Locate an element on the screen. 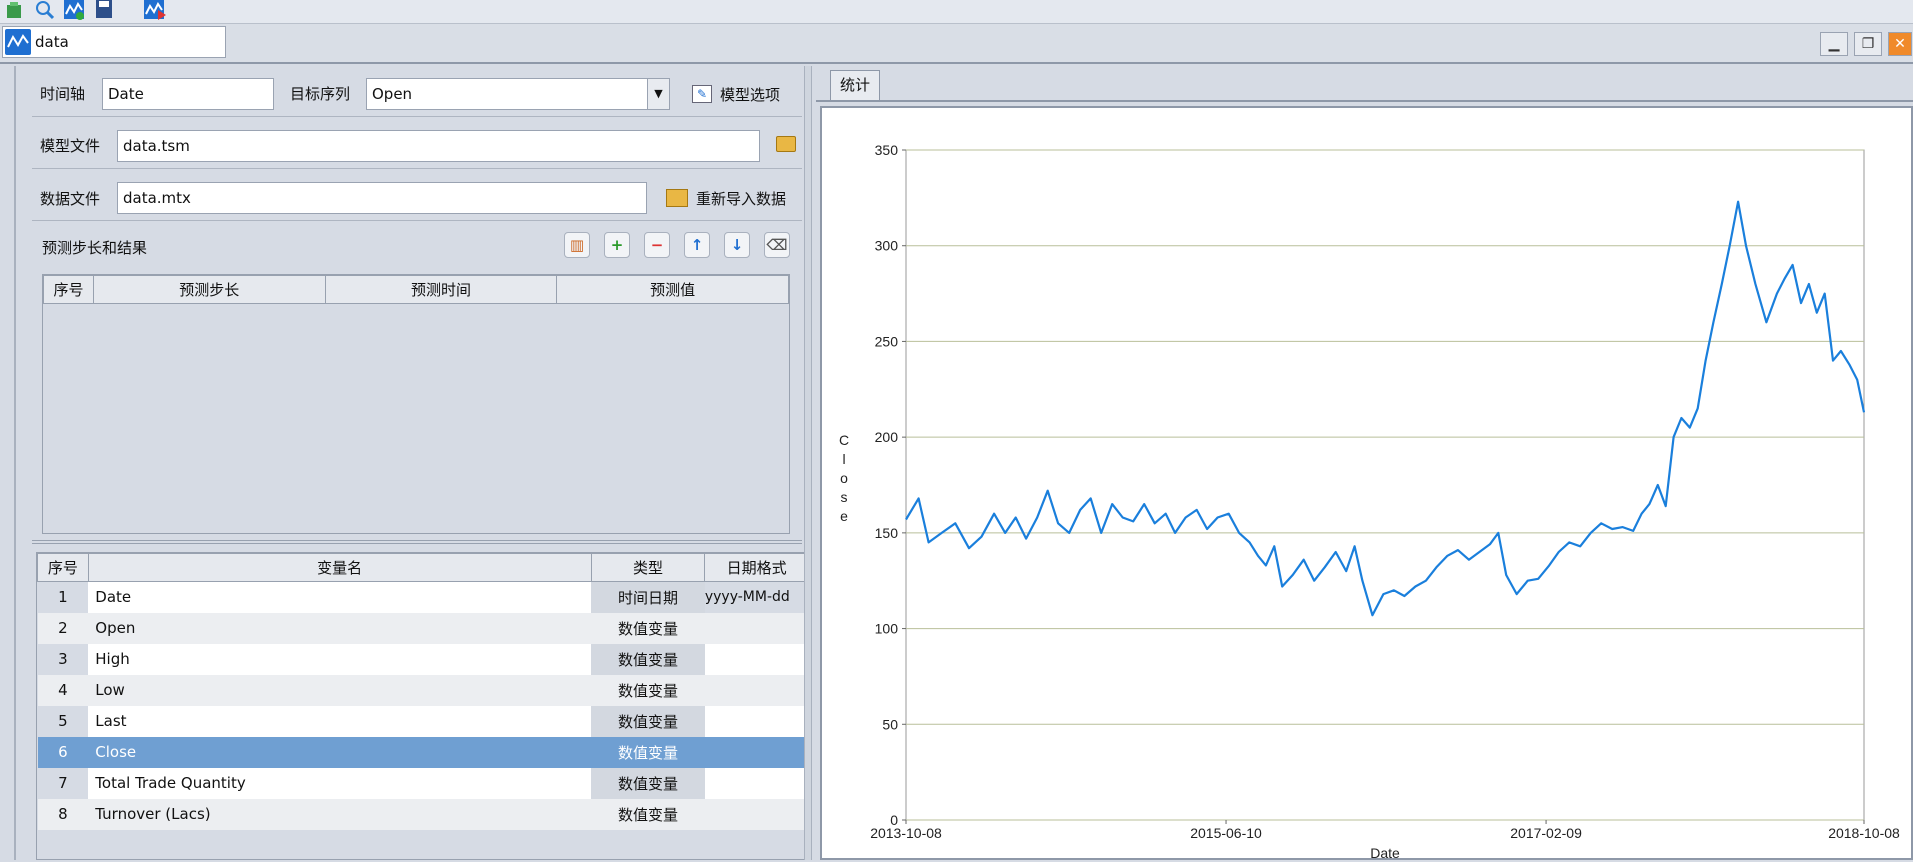 This screenshot has height=862, width=1913. minimize-button: ▁ is located at coordinates (1834, 44).